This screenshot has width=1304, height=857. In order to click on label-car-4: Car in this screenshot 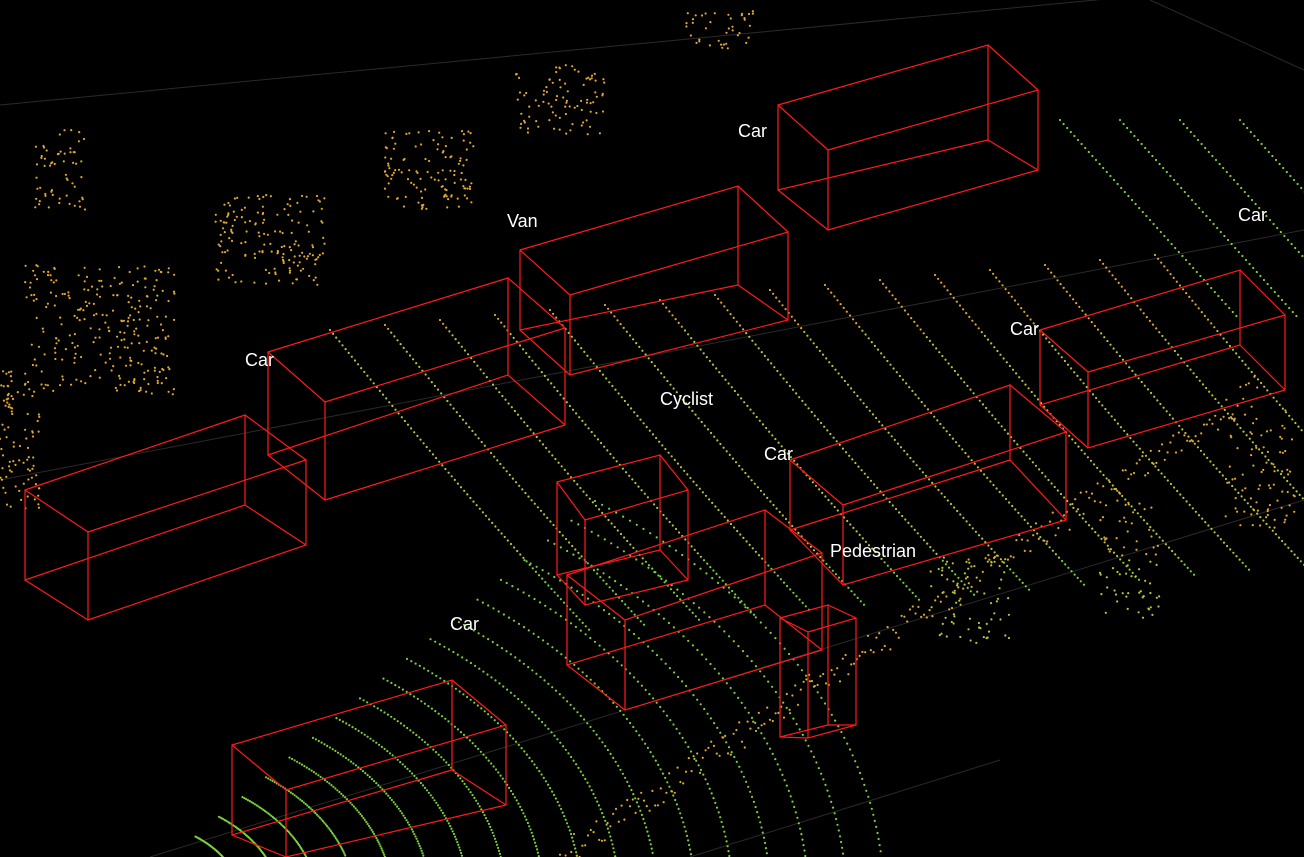, I will do `click(260, 360)`.